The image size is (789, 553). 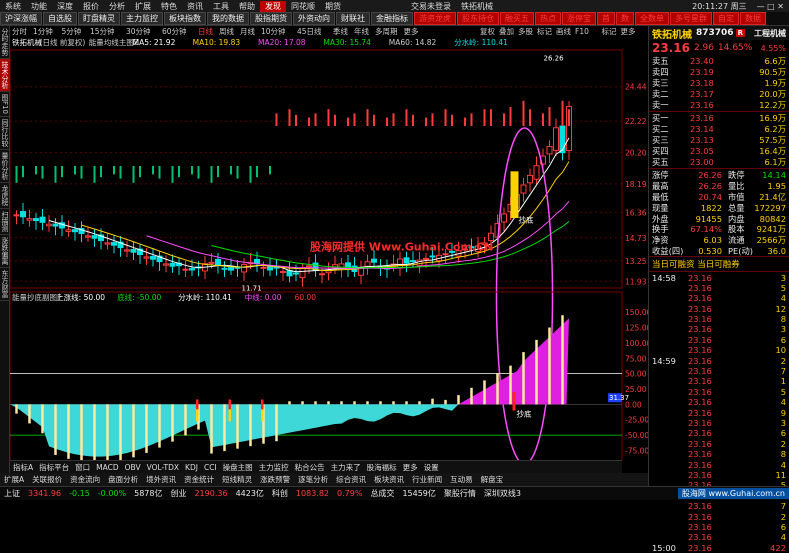 What do you see at coordinates (382, 493) in the screenshot?
I see `index-name: 总成交` at bounding box center [382, 493].